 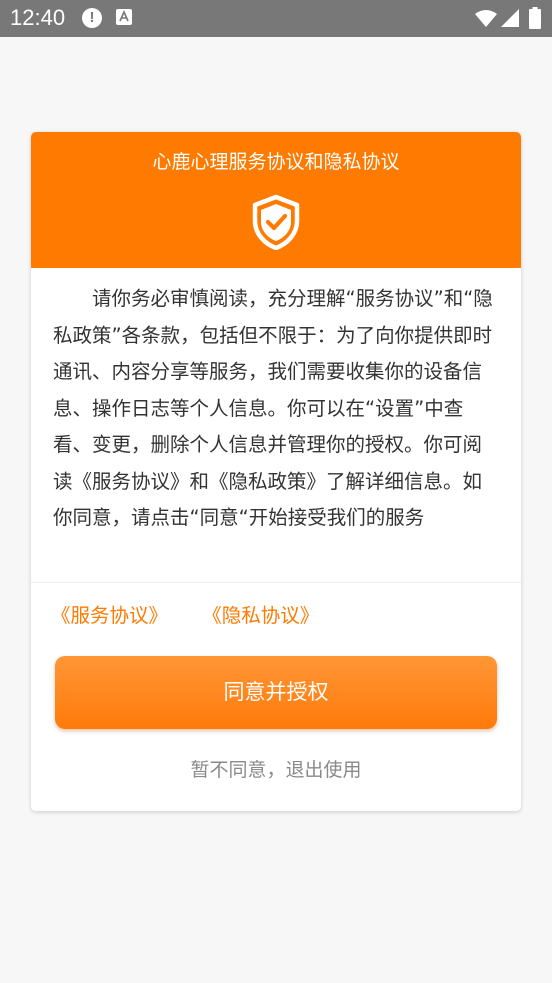 I want to click on service-agreement-link: 《服务协议》, so click(x=109, y=616).